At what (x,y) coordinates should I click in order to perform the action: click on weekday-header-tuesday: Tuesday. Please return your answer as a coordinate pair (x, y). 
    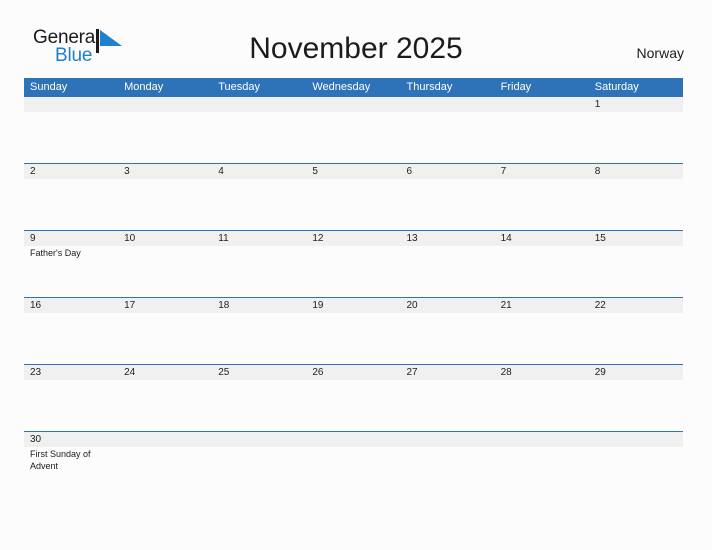
    Looking at the image, I should click on (239, 87).